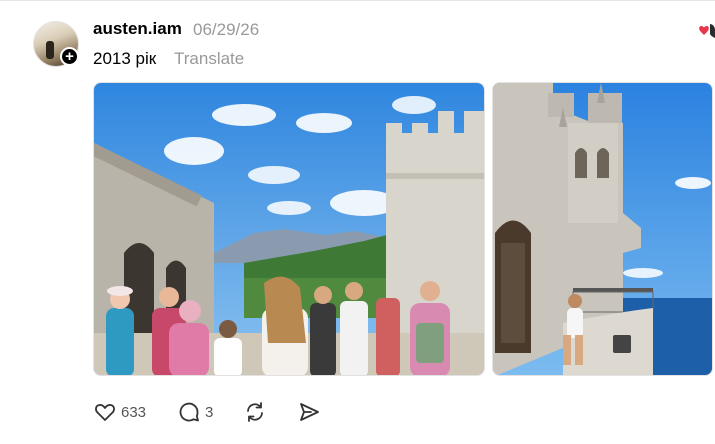 This screenshot has height=444, width=715. I want to click on follow-plus-icon: +, so click(69, 56).